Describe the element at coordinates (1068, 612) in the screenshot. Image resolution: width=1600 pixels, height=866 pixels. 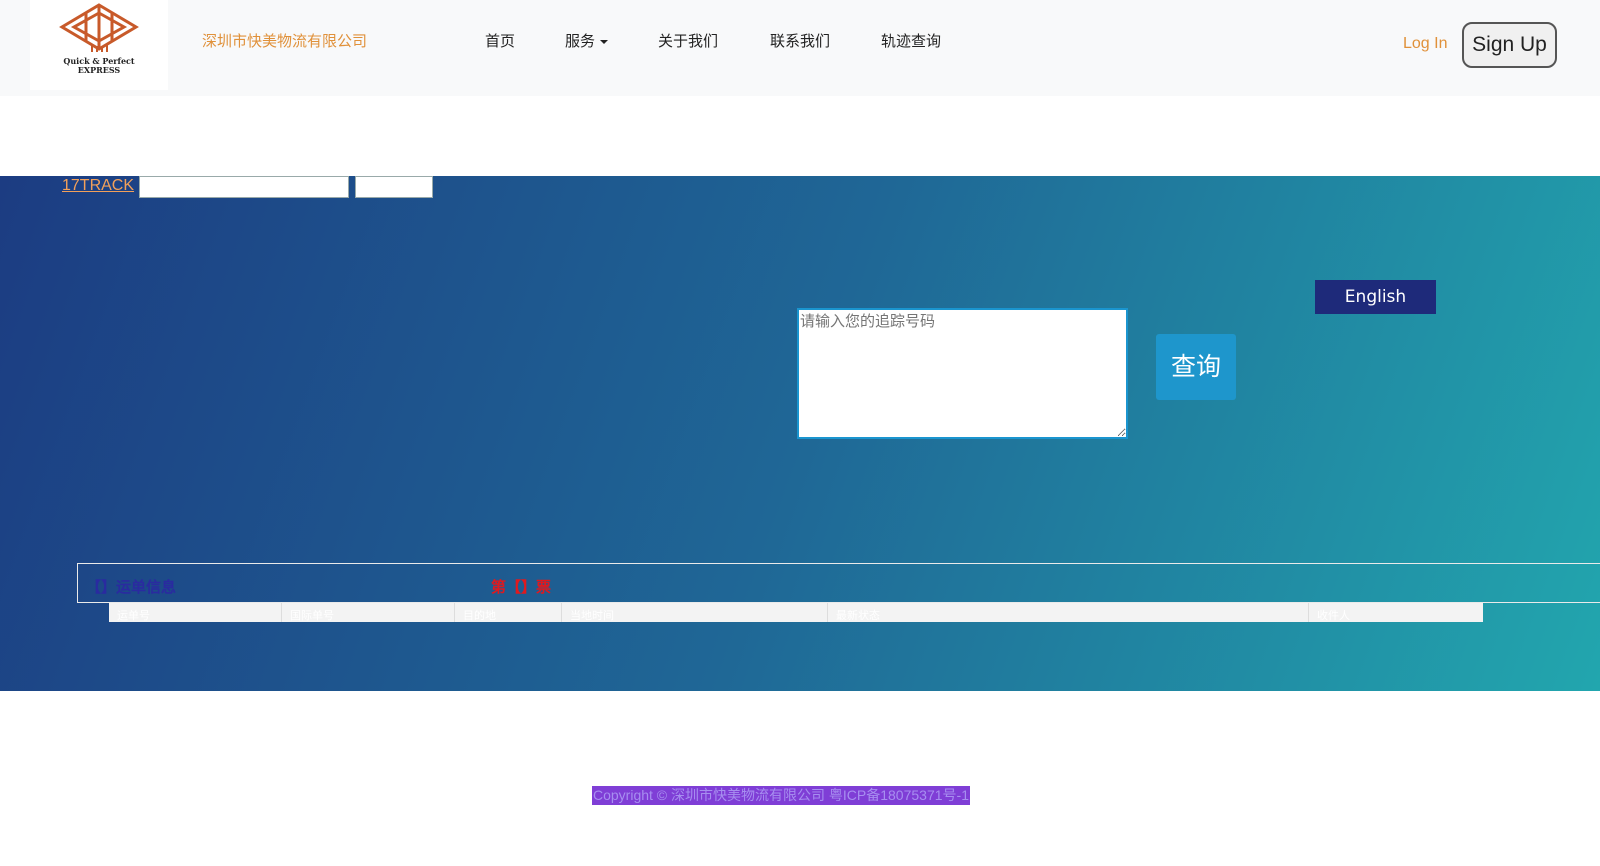
I see `column-header-status: 最新状态` at that location.